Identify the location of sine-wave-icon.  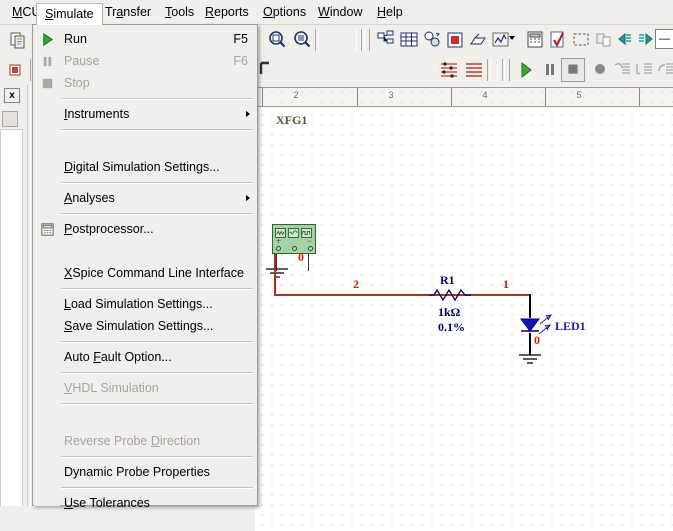
(293, 233).